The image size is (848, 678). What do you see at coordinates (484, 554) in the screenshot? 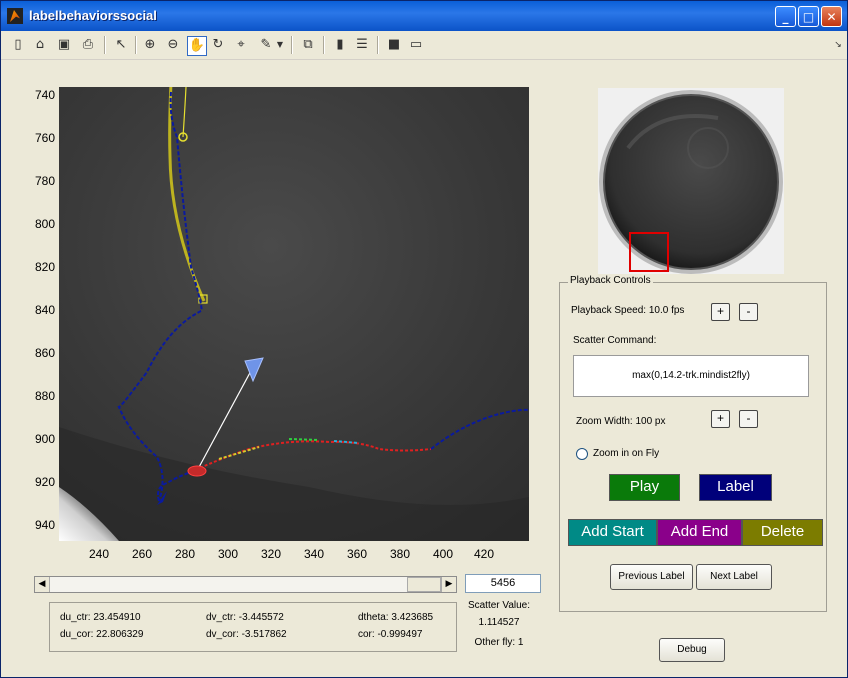
I see `x-tick: 420` at bounding box center [484, 554].